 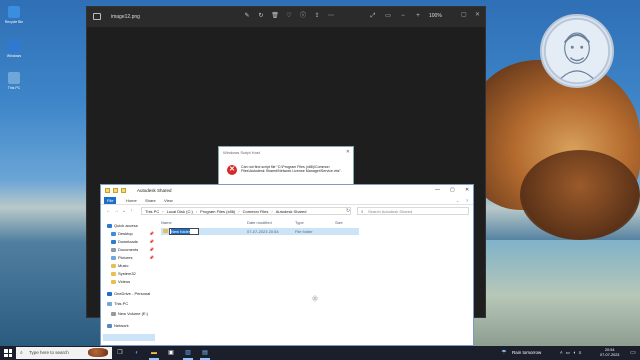 I want to click on delete-icon: 🗑, so click(x=275, y=16).